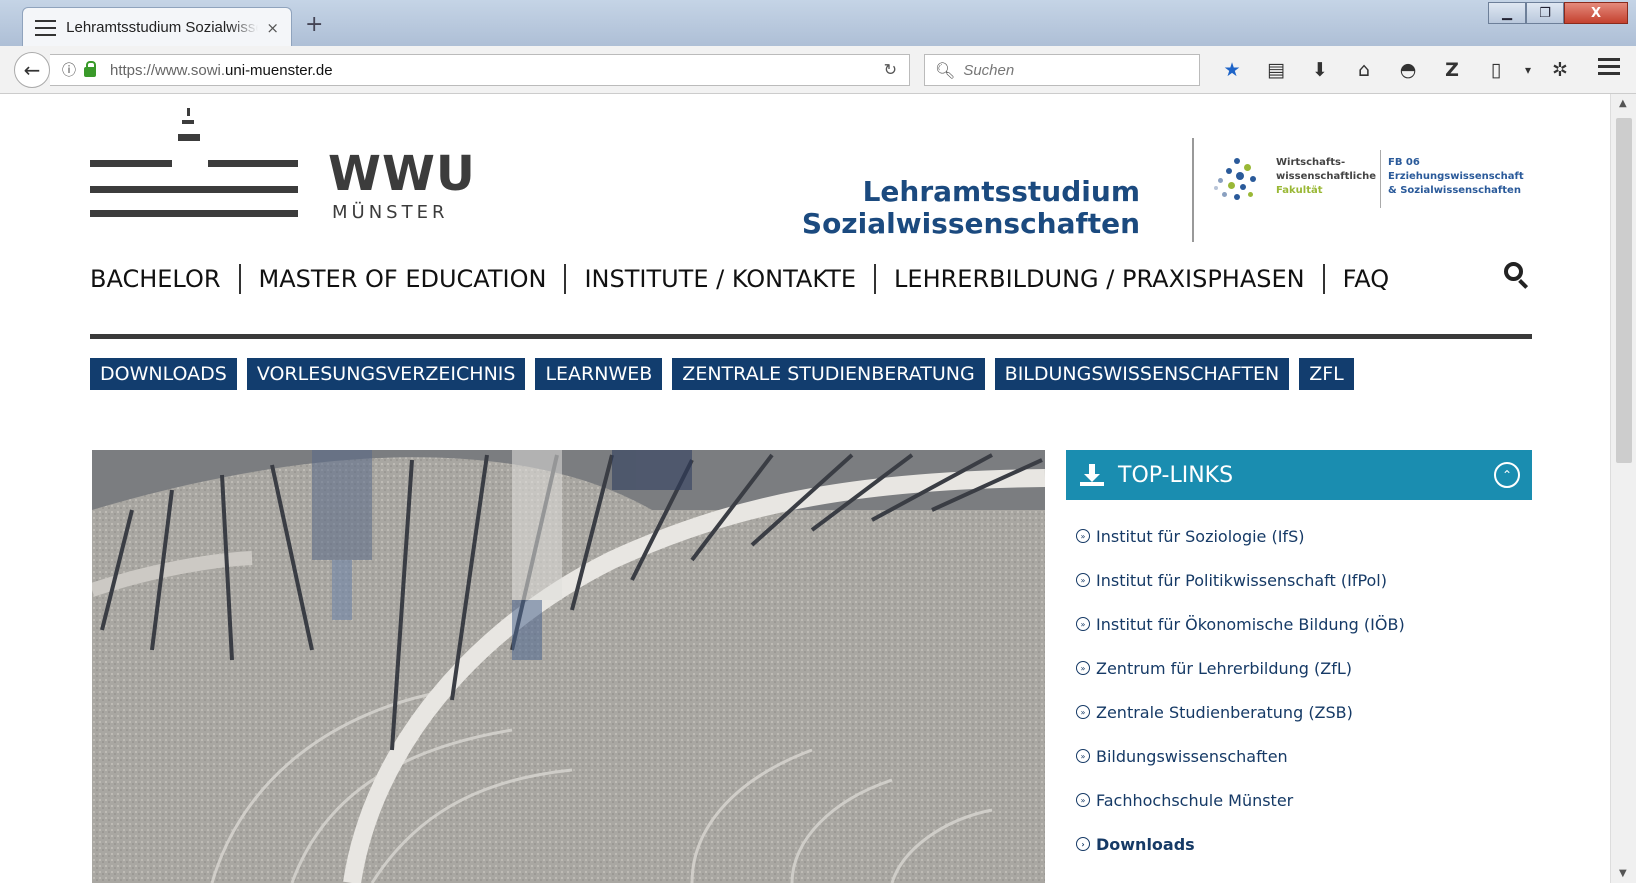 The width and height of the screenshot is (1636, 883). What do you see at coordinates (90, 69) in the screenshot?
I see `lock-icon` at bounding box center [90, 69].